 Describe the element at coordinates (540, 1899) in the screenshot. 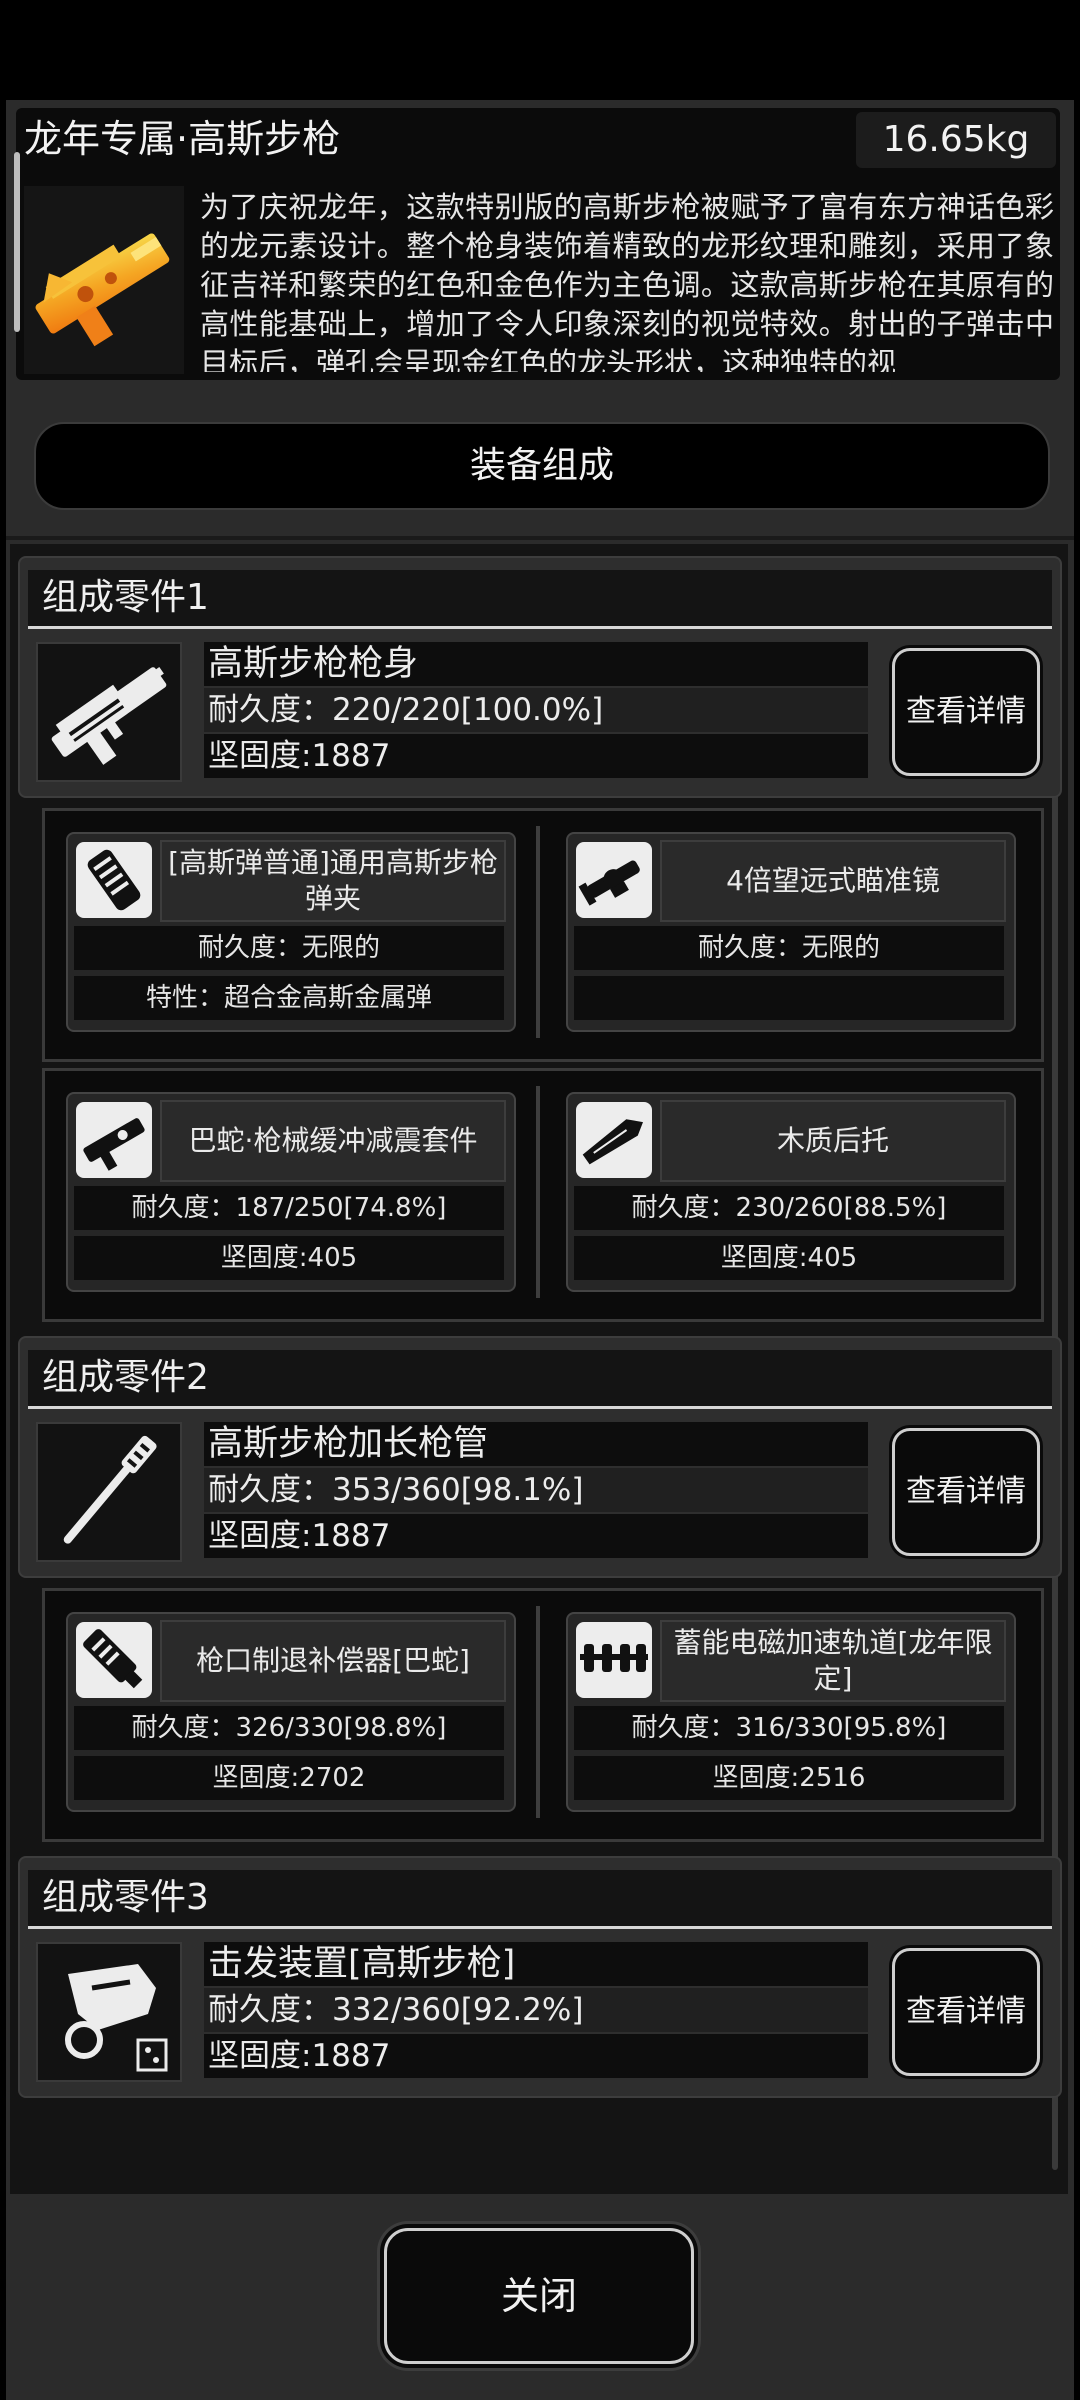

I see `component-group-title: 组成零件3` at that location.